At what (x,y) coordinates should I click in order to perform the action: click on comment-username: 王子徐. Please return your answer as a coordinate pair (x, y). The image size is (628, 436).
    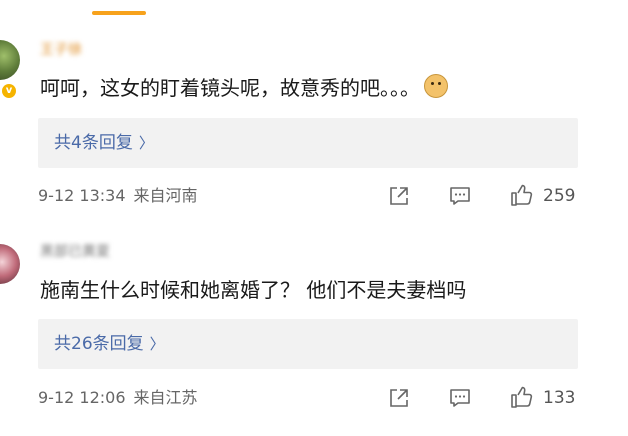
    Looking at the image, I should click on (61, 50).